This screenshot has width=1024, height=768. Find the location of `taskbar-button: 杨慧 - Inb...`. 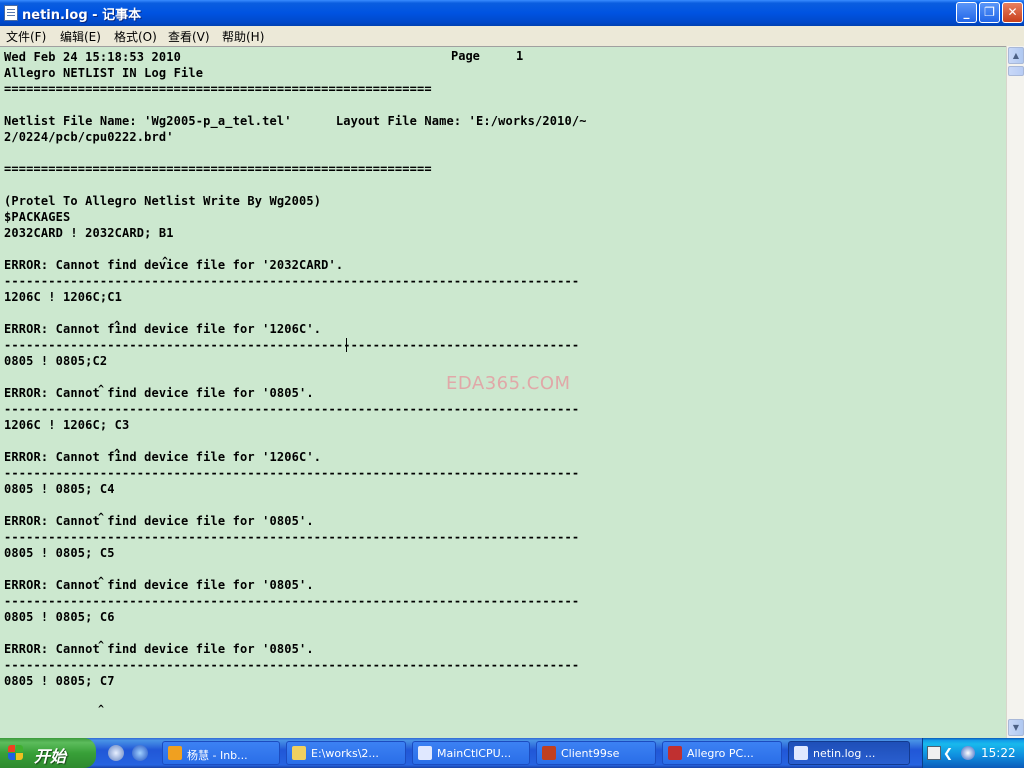

taskbar-button: 杨慧 - Inb... is located at coordinates (221, 753).